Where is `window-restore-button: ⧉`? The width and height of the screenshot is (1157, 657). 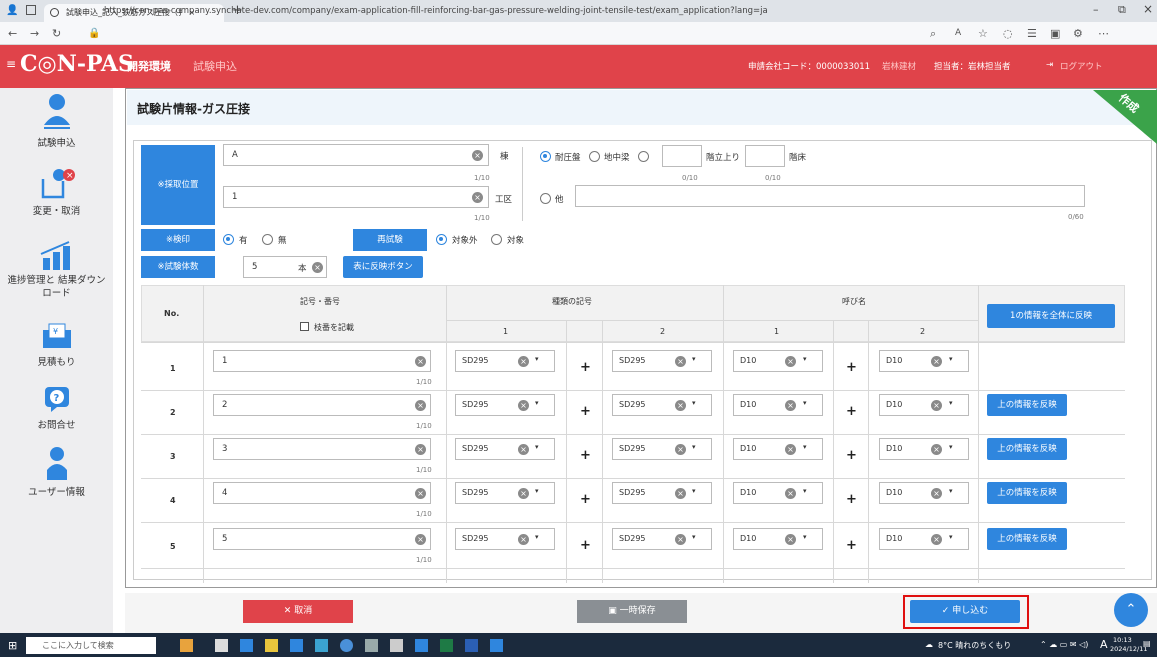
window-restore-button: ⧉ is located at coordinates (1122, 10).